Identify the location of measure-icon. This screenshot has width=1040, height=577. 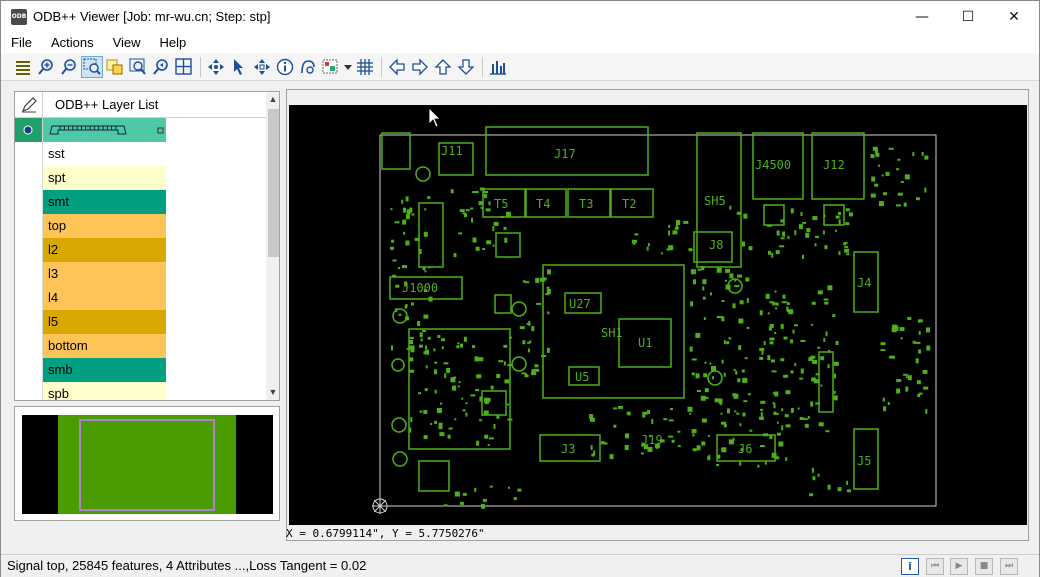
(308, 67).